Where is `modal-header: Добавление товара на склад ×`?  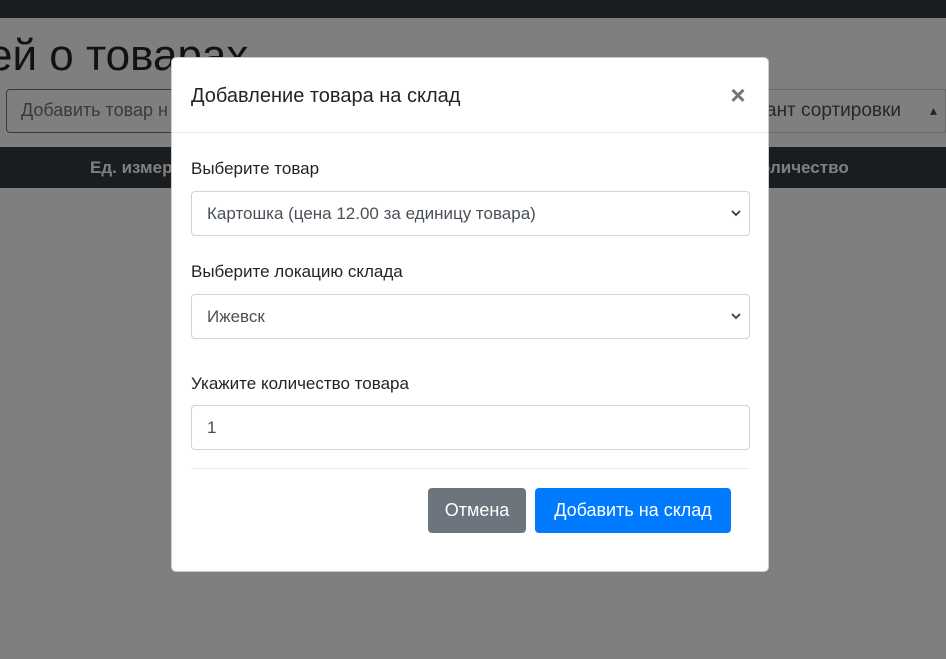
modal-header: Добавление товара на склад × is located at coordinates (470, 95).